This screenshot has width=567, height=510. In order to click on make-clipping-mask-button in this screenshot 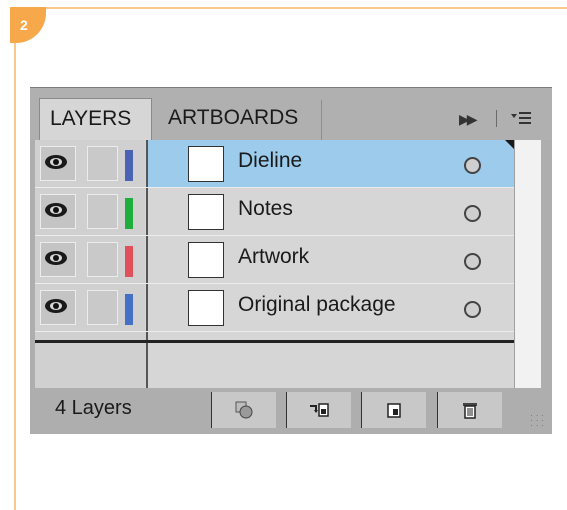, I will do `click(243, 410)`.